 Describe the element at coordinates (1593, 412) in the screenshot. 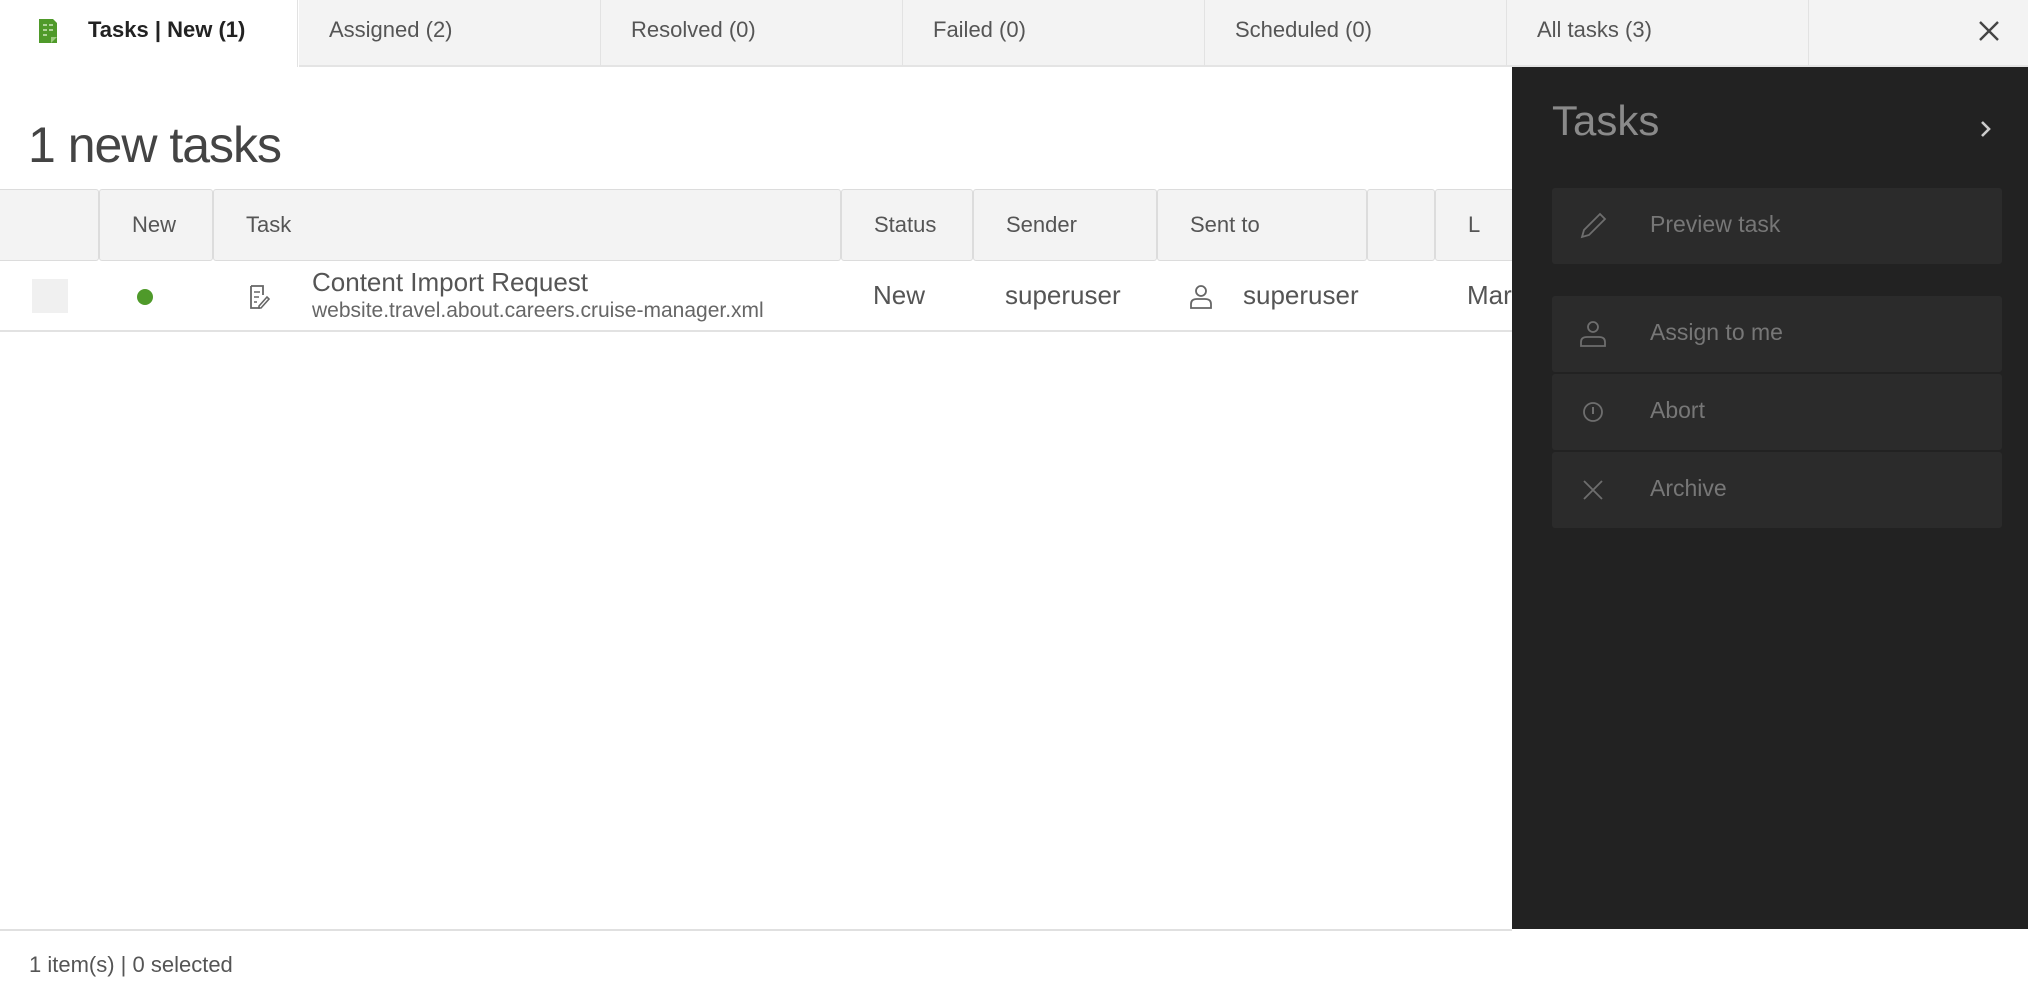

I see `info-circle-icon` at that location.